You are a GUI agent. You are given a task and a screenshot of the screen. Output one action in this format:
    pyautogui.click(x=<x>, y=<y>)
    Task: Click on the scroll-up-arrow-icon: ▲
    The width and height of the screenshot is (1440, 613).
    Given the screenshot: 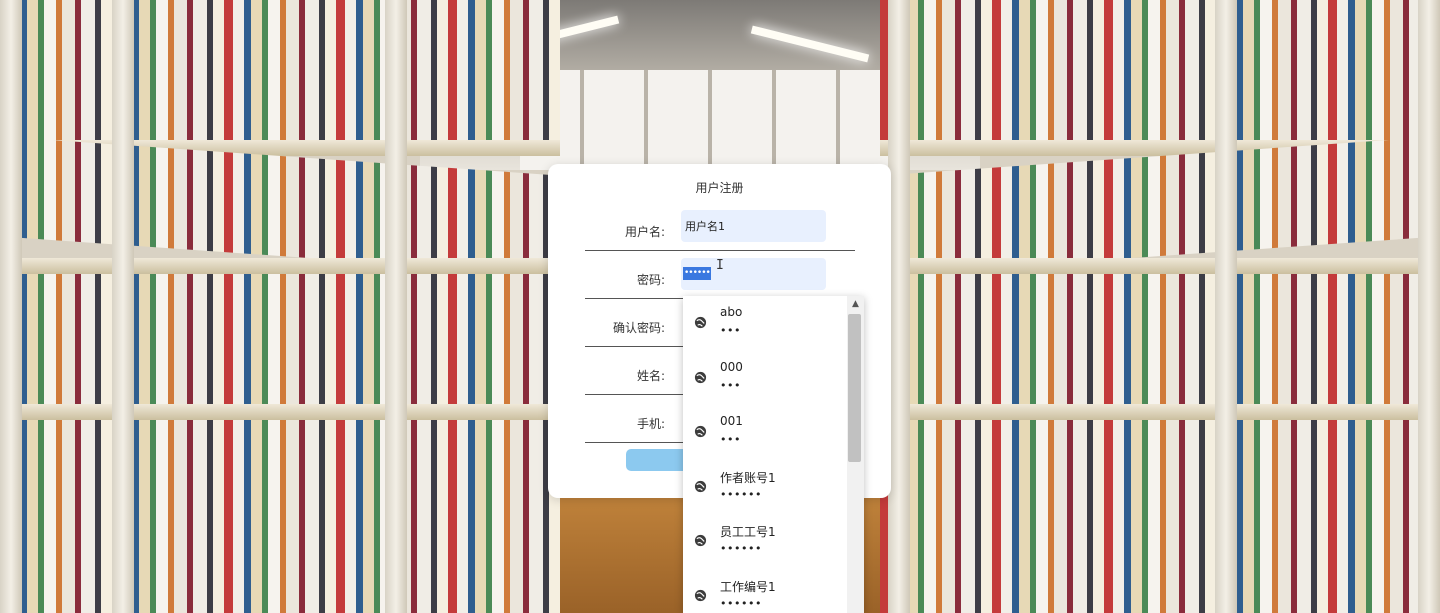 What is the action you would take?
    pyautogui.click(x=855, y=304)
    